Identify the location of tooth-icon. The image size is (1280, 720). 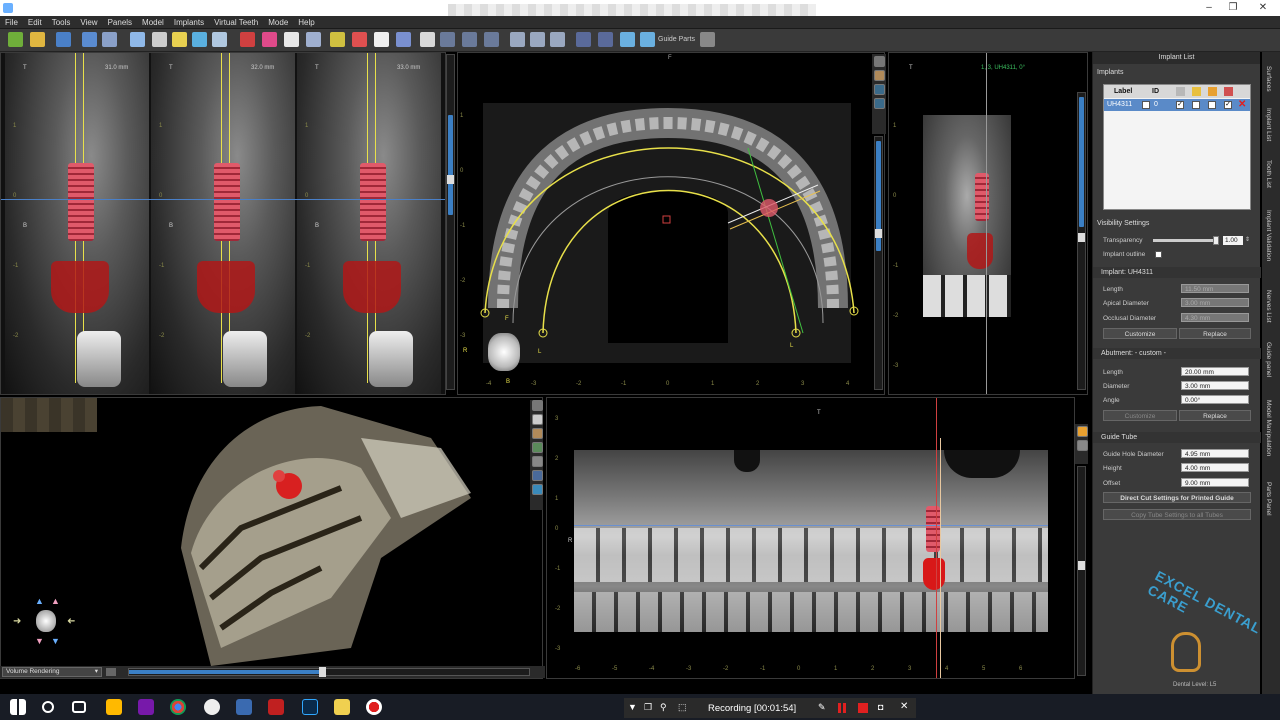
(291, 39).